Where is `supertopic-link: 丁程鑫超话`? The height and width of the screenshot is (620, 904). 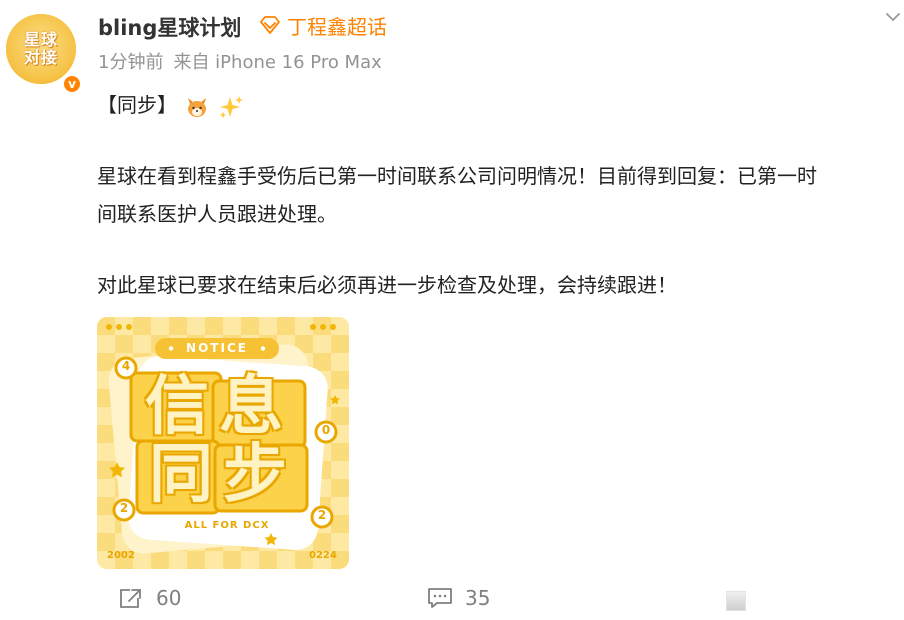 supertopic-link: 丁程鑫超话 is located at coordinates (323, 25).